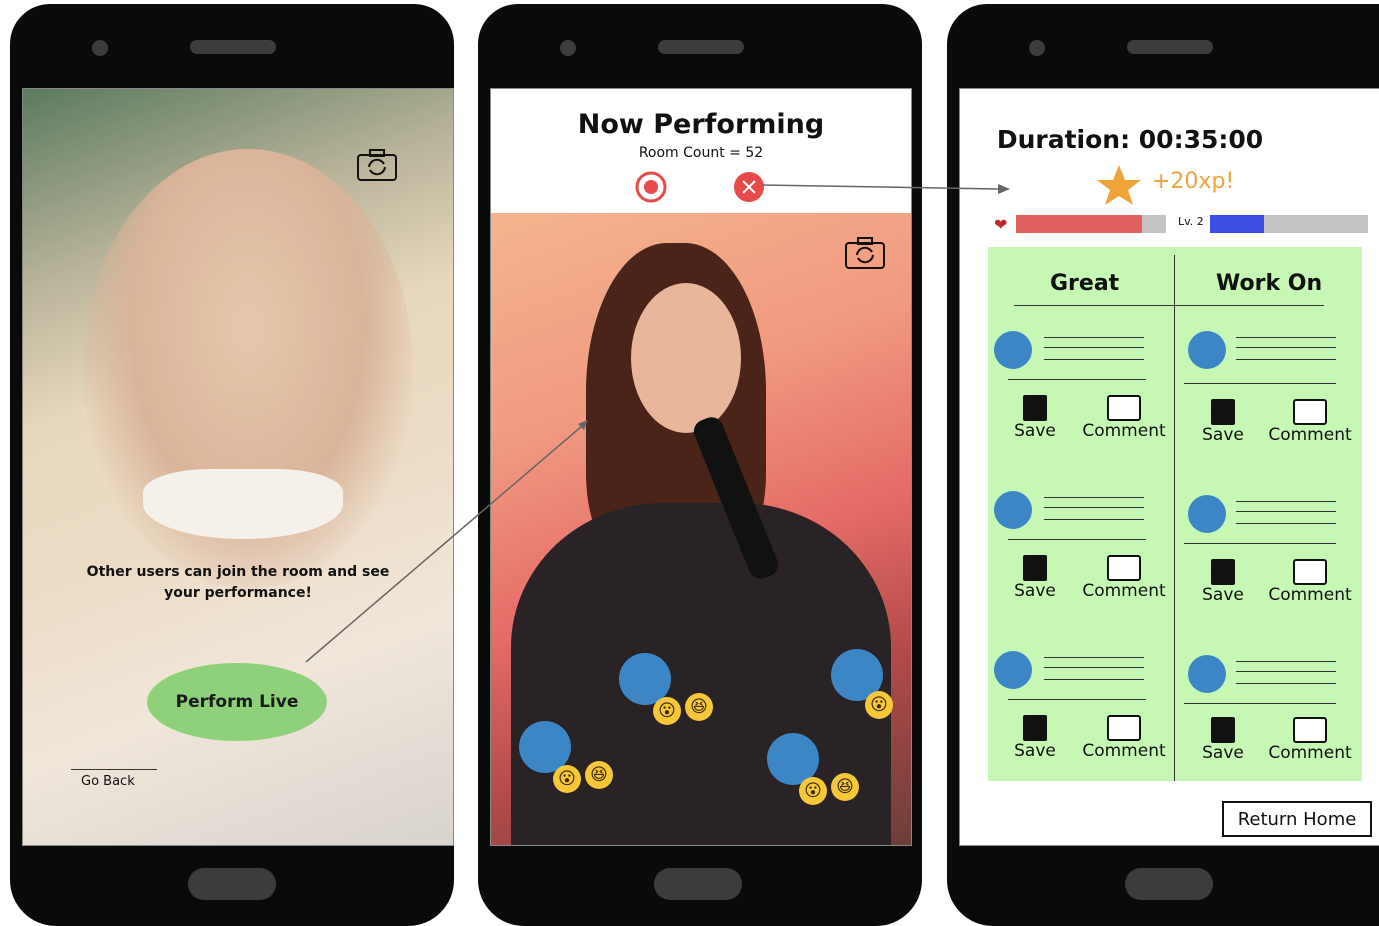 The image size is (1379, 926). I want to click on heart-icon: ❤, so click(1001, 224).